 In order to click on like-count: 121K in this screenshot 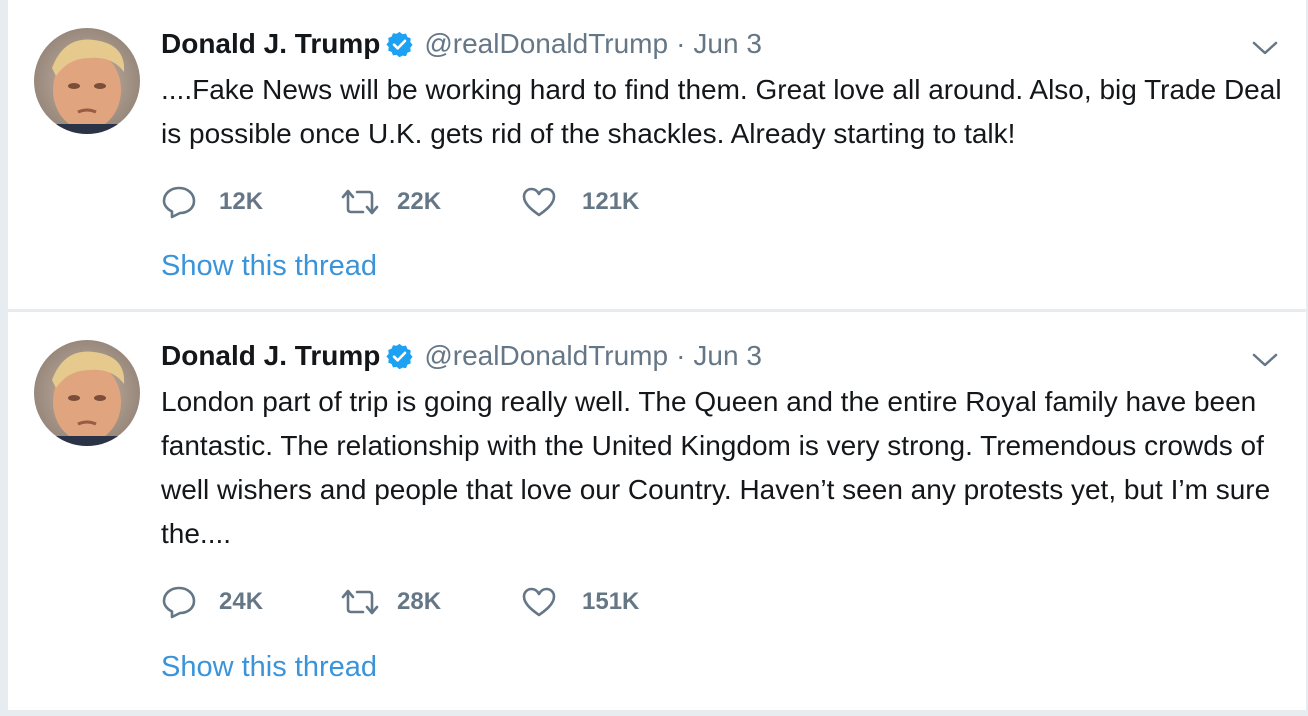, I will do `click(611, 201)`.